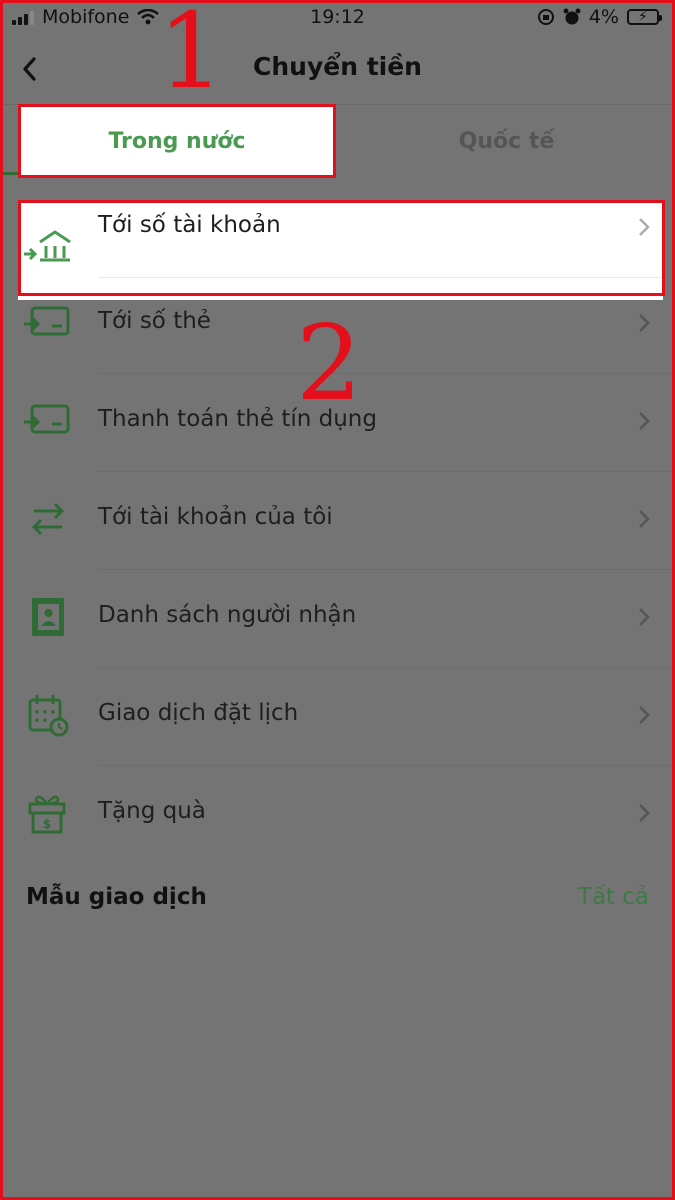 The image size is (675, 1200). I want to click on menu-item-gift: $ Tặng quà, so click(337, 815).